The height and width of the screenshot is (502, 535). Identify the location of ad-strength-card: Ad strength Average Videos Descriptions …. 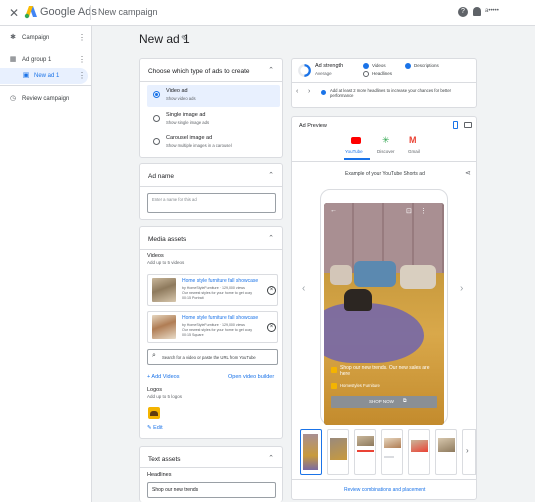
(384, 83).